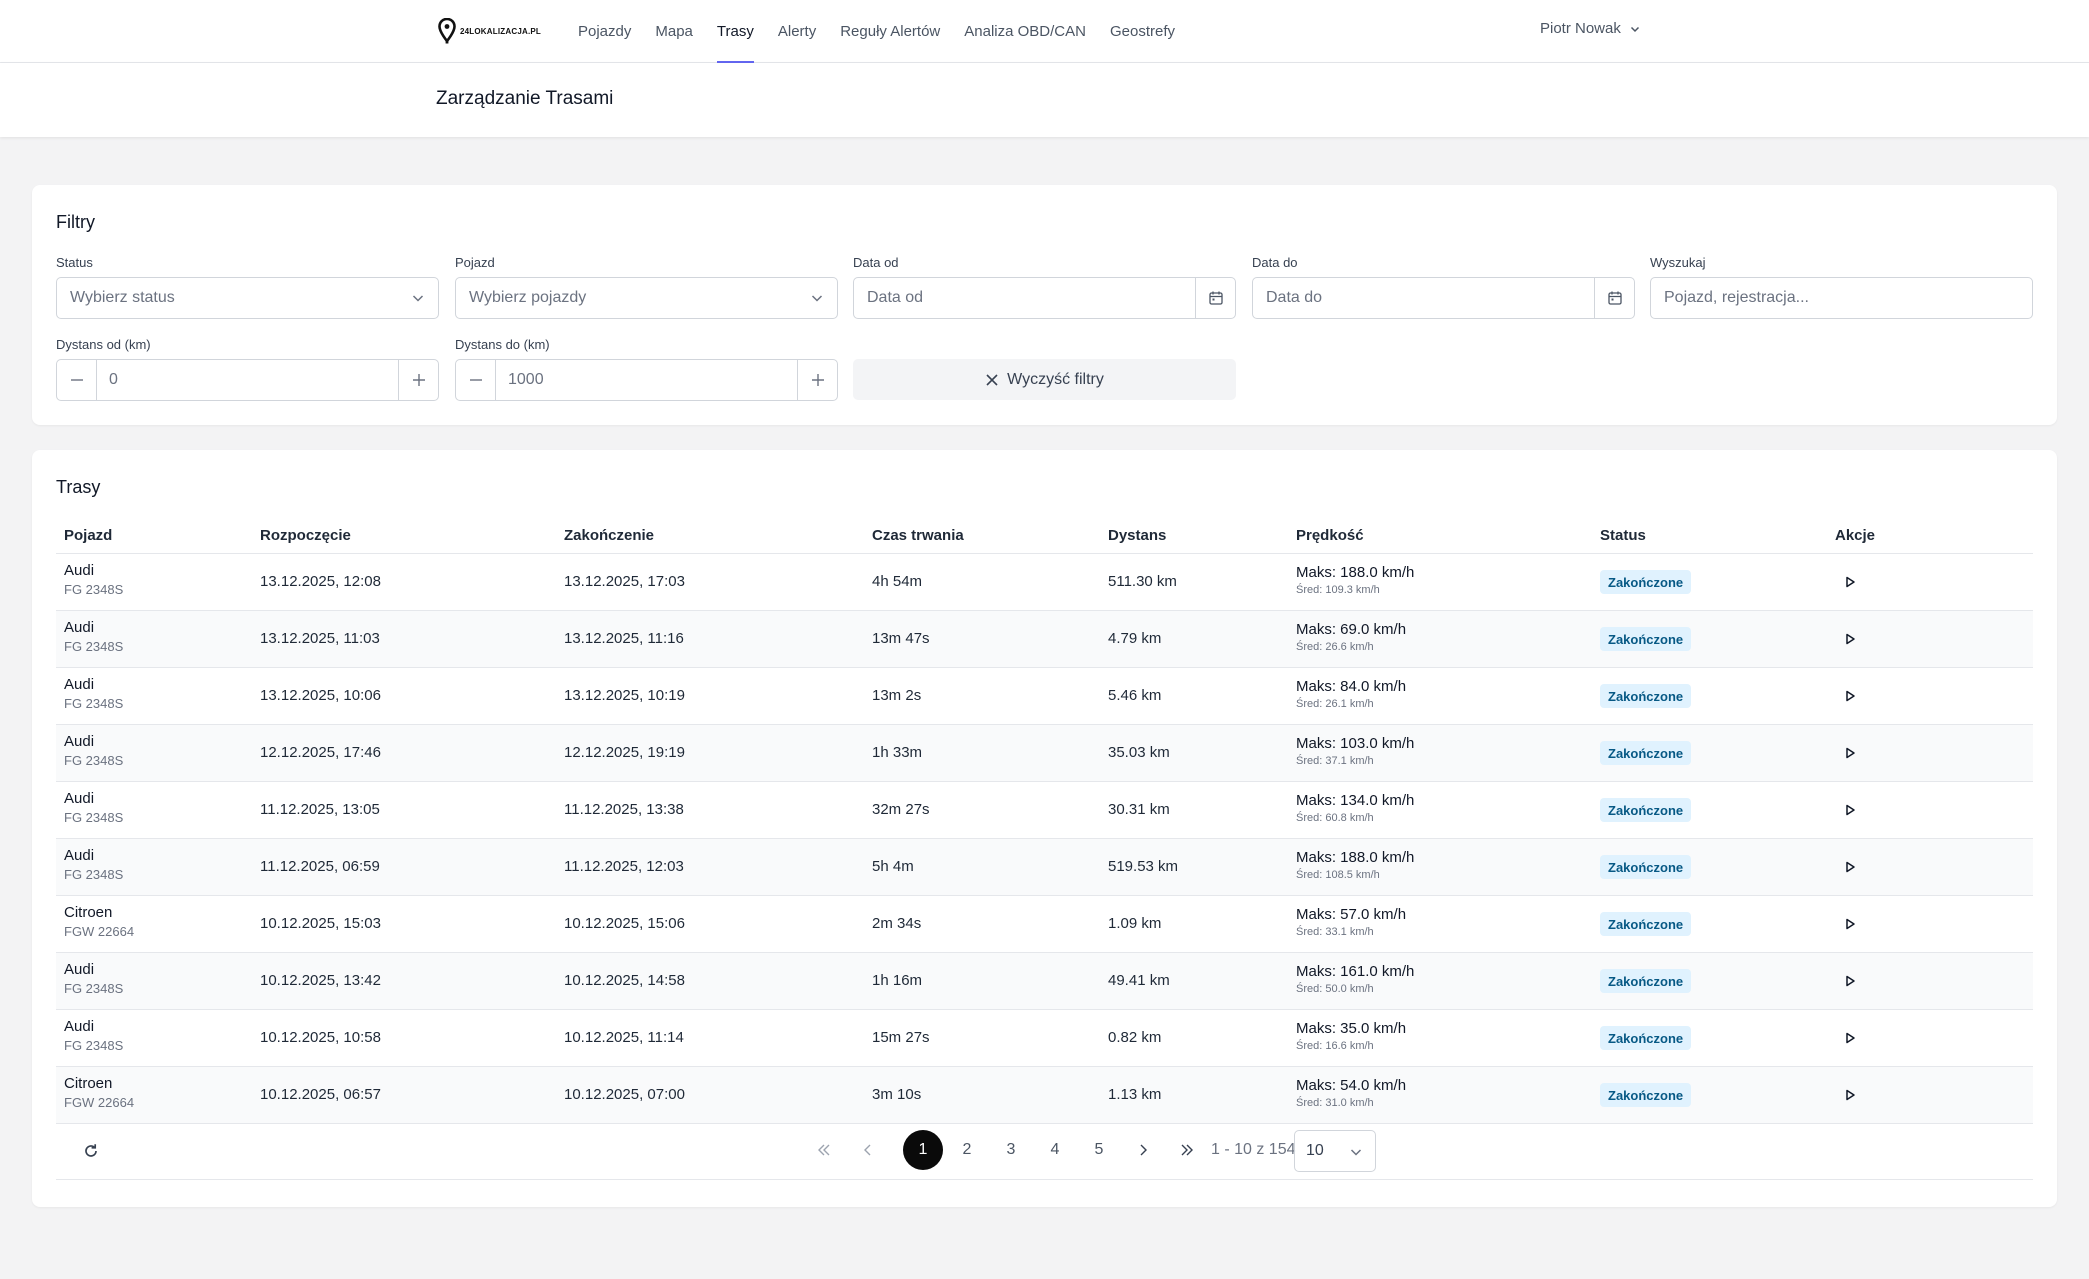 This screenshot has width=2089, height=1279. What do you see at coordinates (88, 1083) in the screenshot?
I see `vehicle-name: Citroen` at bounding box center [88, 1083].